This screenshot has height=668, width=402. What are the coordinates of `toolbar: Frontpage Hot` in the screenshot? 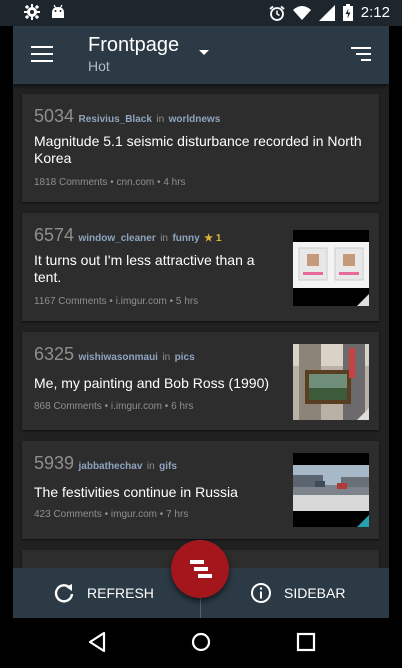 It's located at (201, 55).